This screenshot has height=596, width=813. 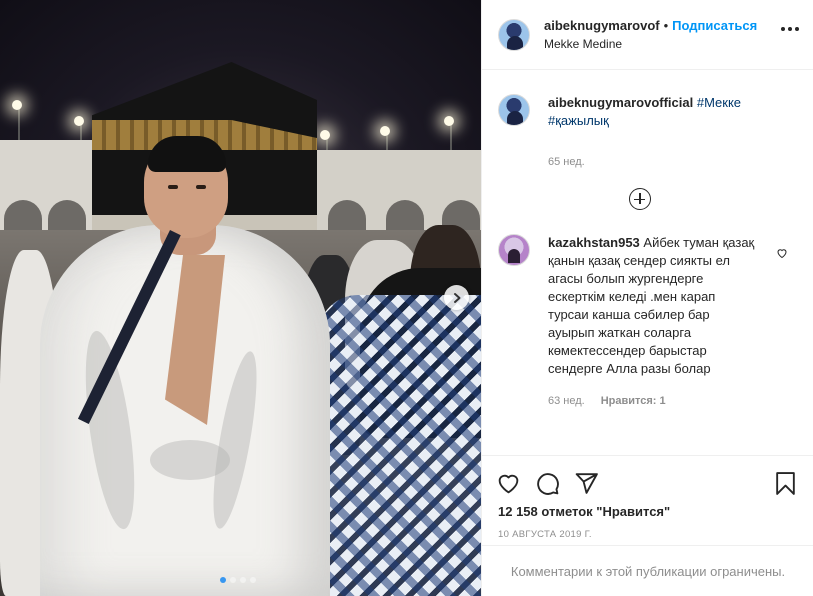 I want to click on follow-button: Подписаться, so click(x=714, y=25).